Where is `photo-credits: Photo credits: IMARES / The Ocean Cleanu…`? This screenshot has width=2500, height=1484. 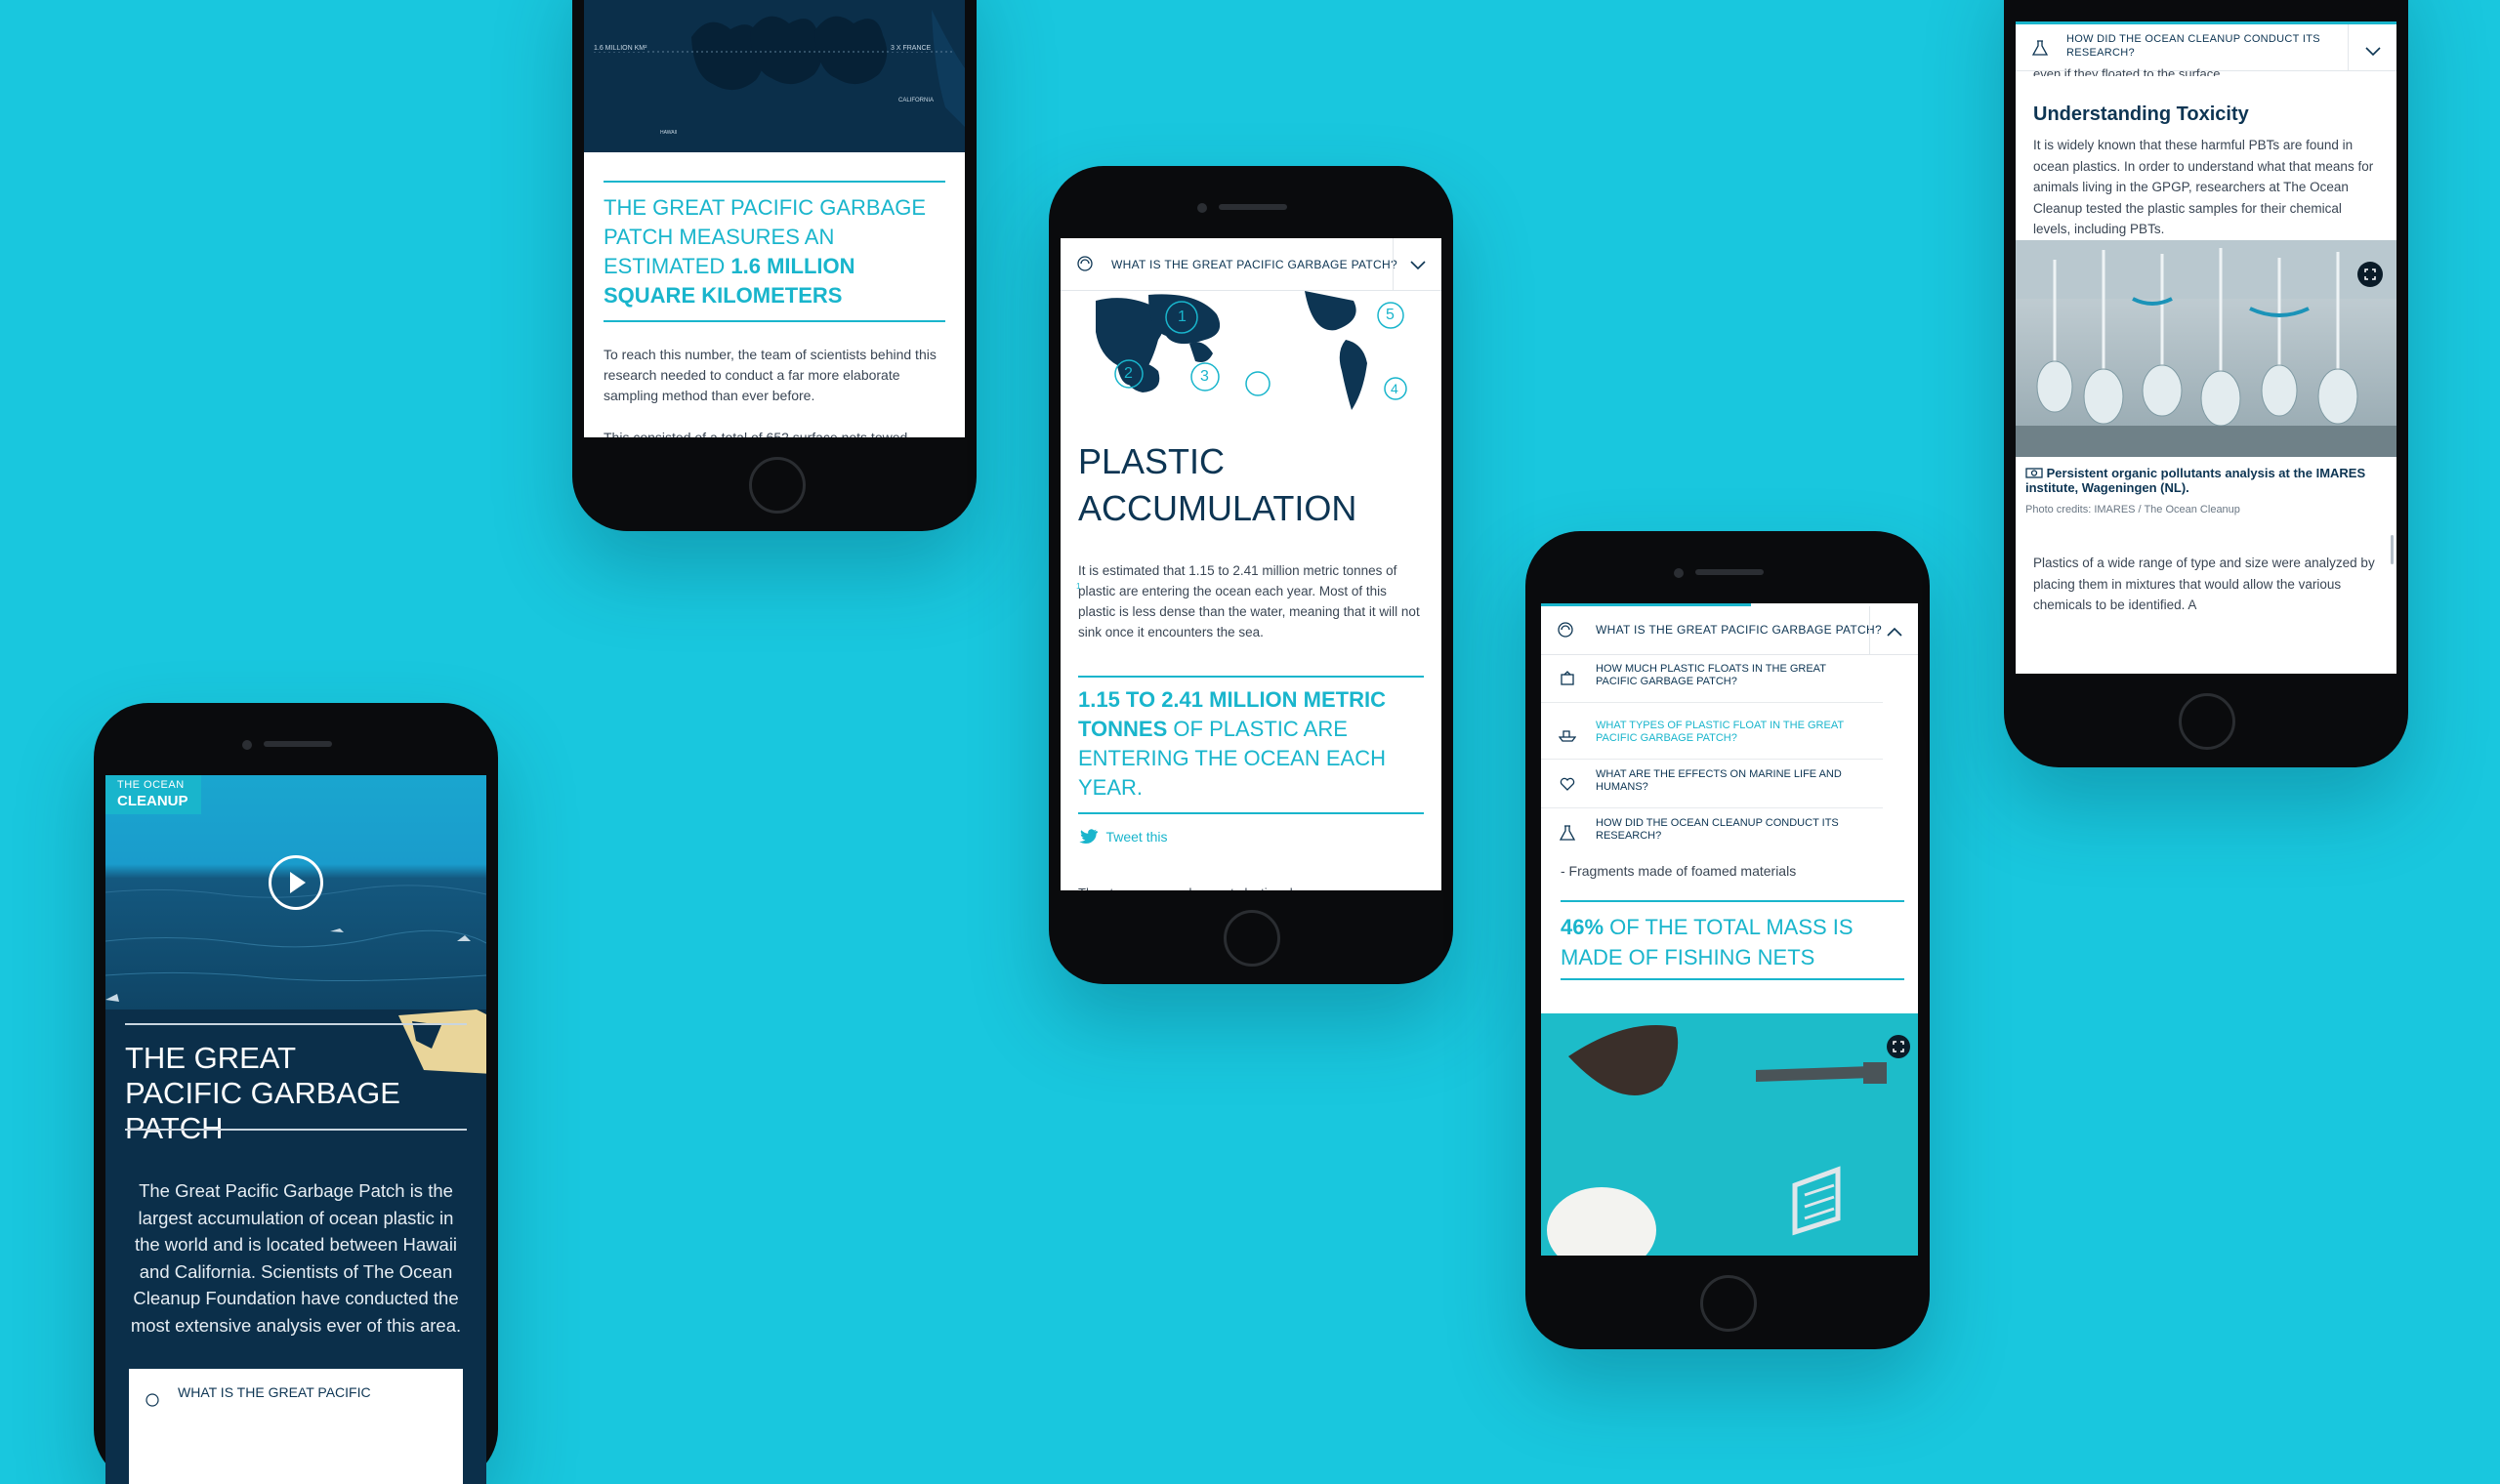
photo-credits: Photo credits: IMARES / The Ocean Cleanu… is located at coordinates (2132, 510).